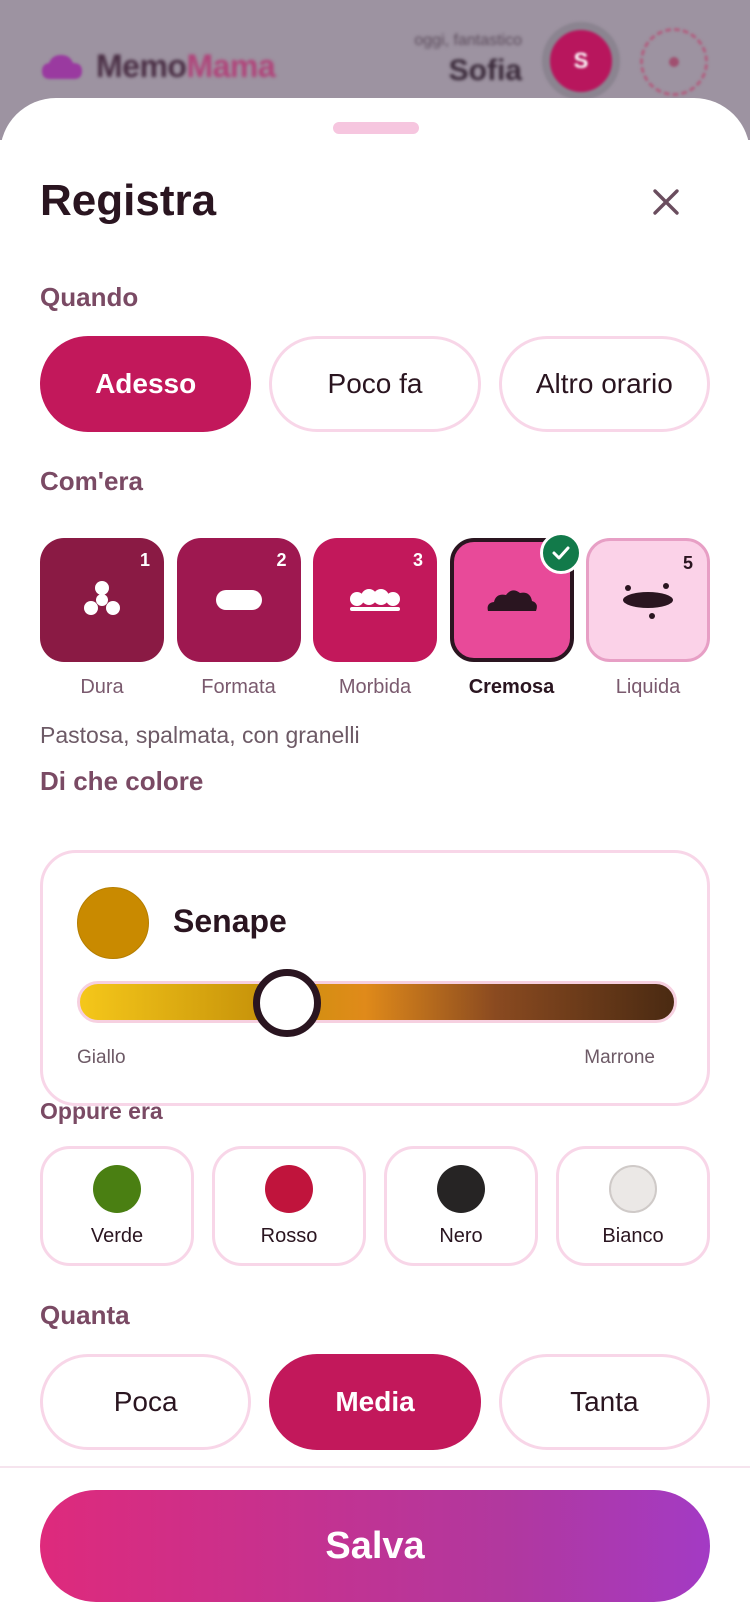 Image resolution: width=750 pixels, height=1624 pixels. What do you see at coordinates (146, 384) in the screenshot?
I see `when-option-now: Adesso` at bounding box center [146, 384].